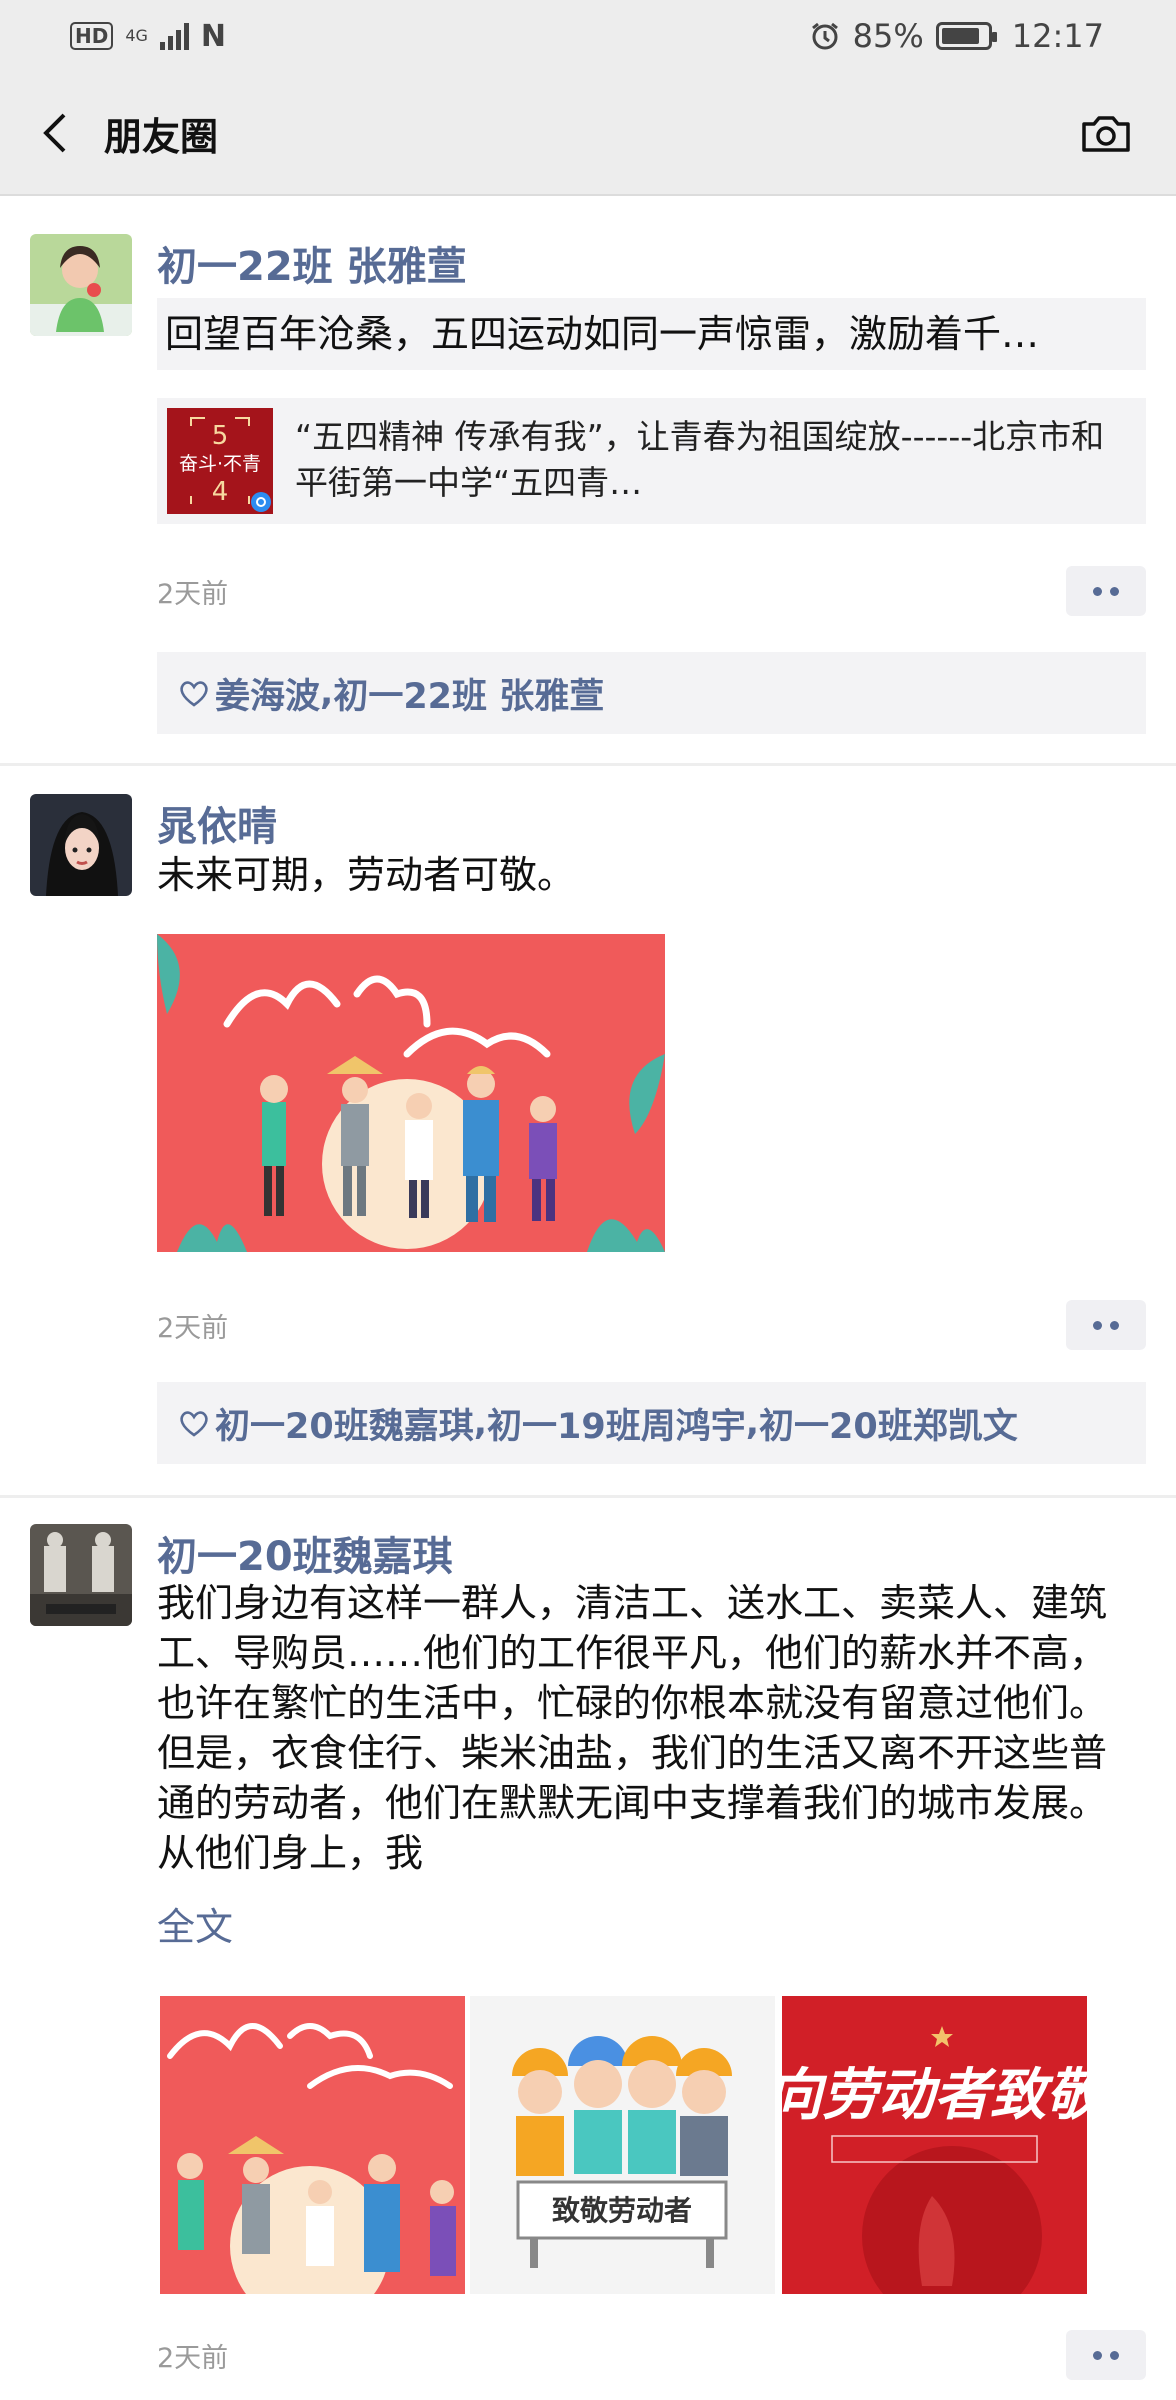  What do you see at coordinates (267, 693) in the screenshot?
I see `liker-name: 姜海波` at bounding box center [267, 693].